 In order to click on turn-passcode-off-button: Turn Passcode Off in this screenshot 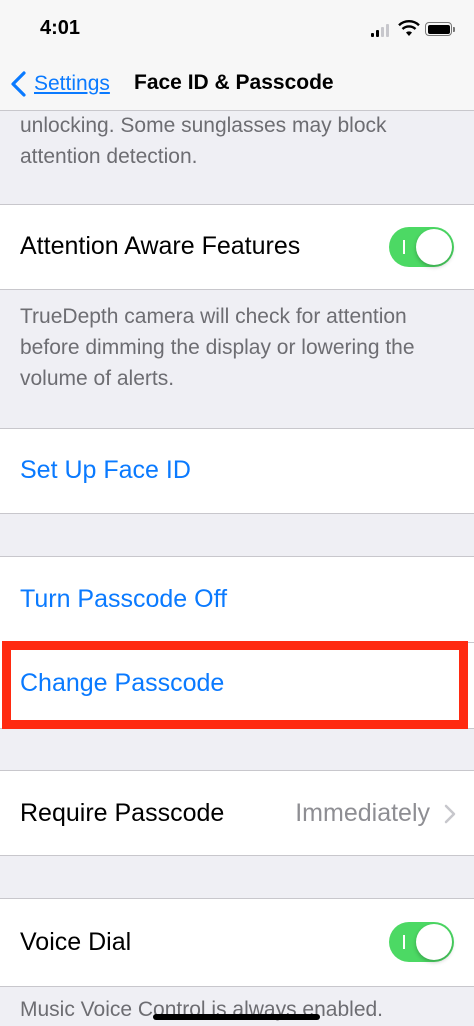, I will do `click(123, 599)`.